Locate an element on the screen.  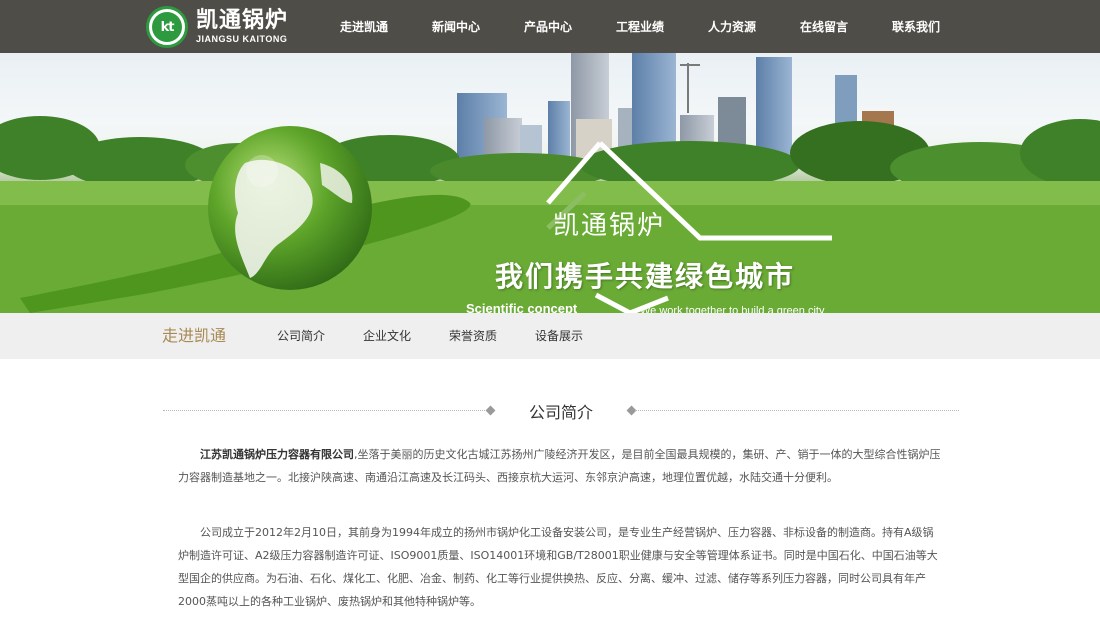
subnav-item-culture: 企业文化 is located at coordinates (387, 336).